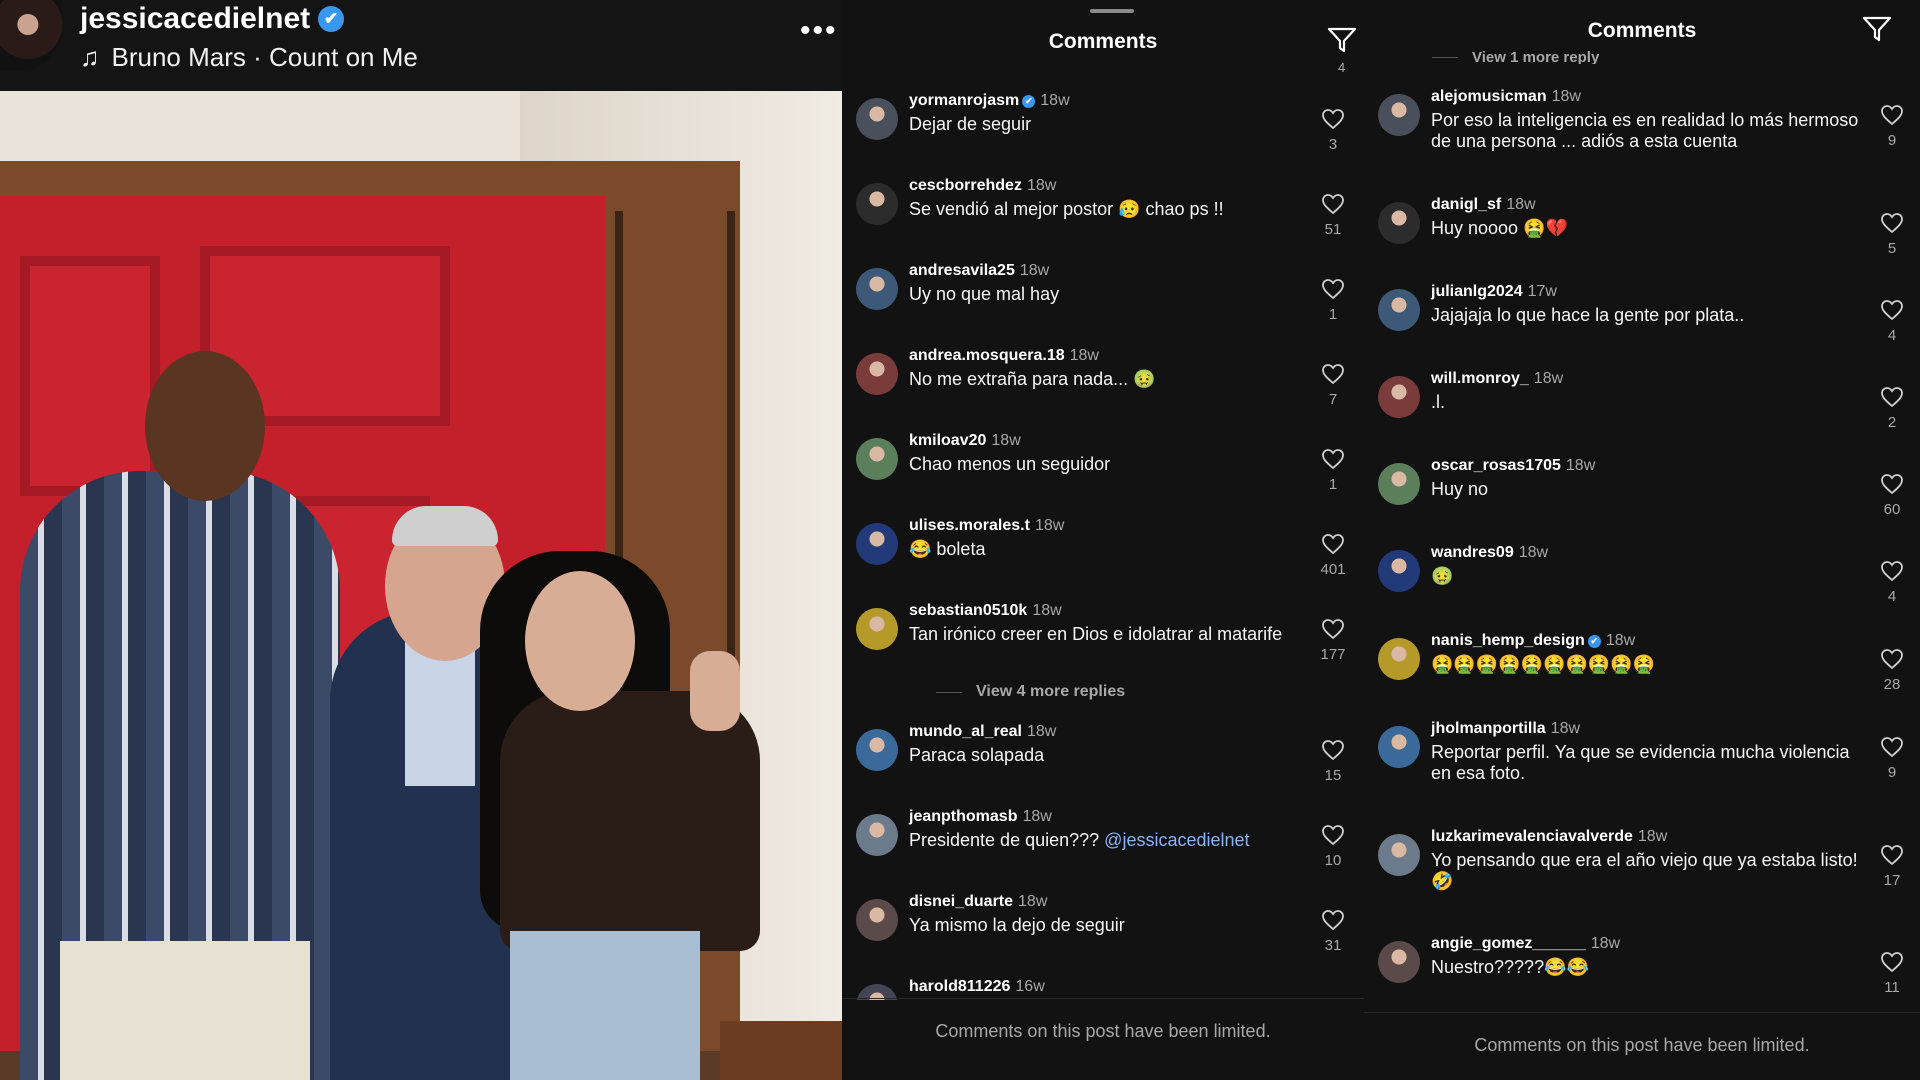 The image size is (1920, 1080). I want to click on comment-username: kmiloav20, so click(947, 440).